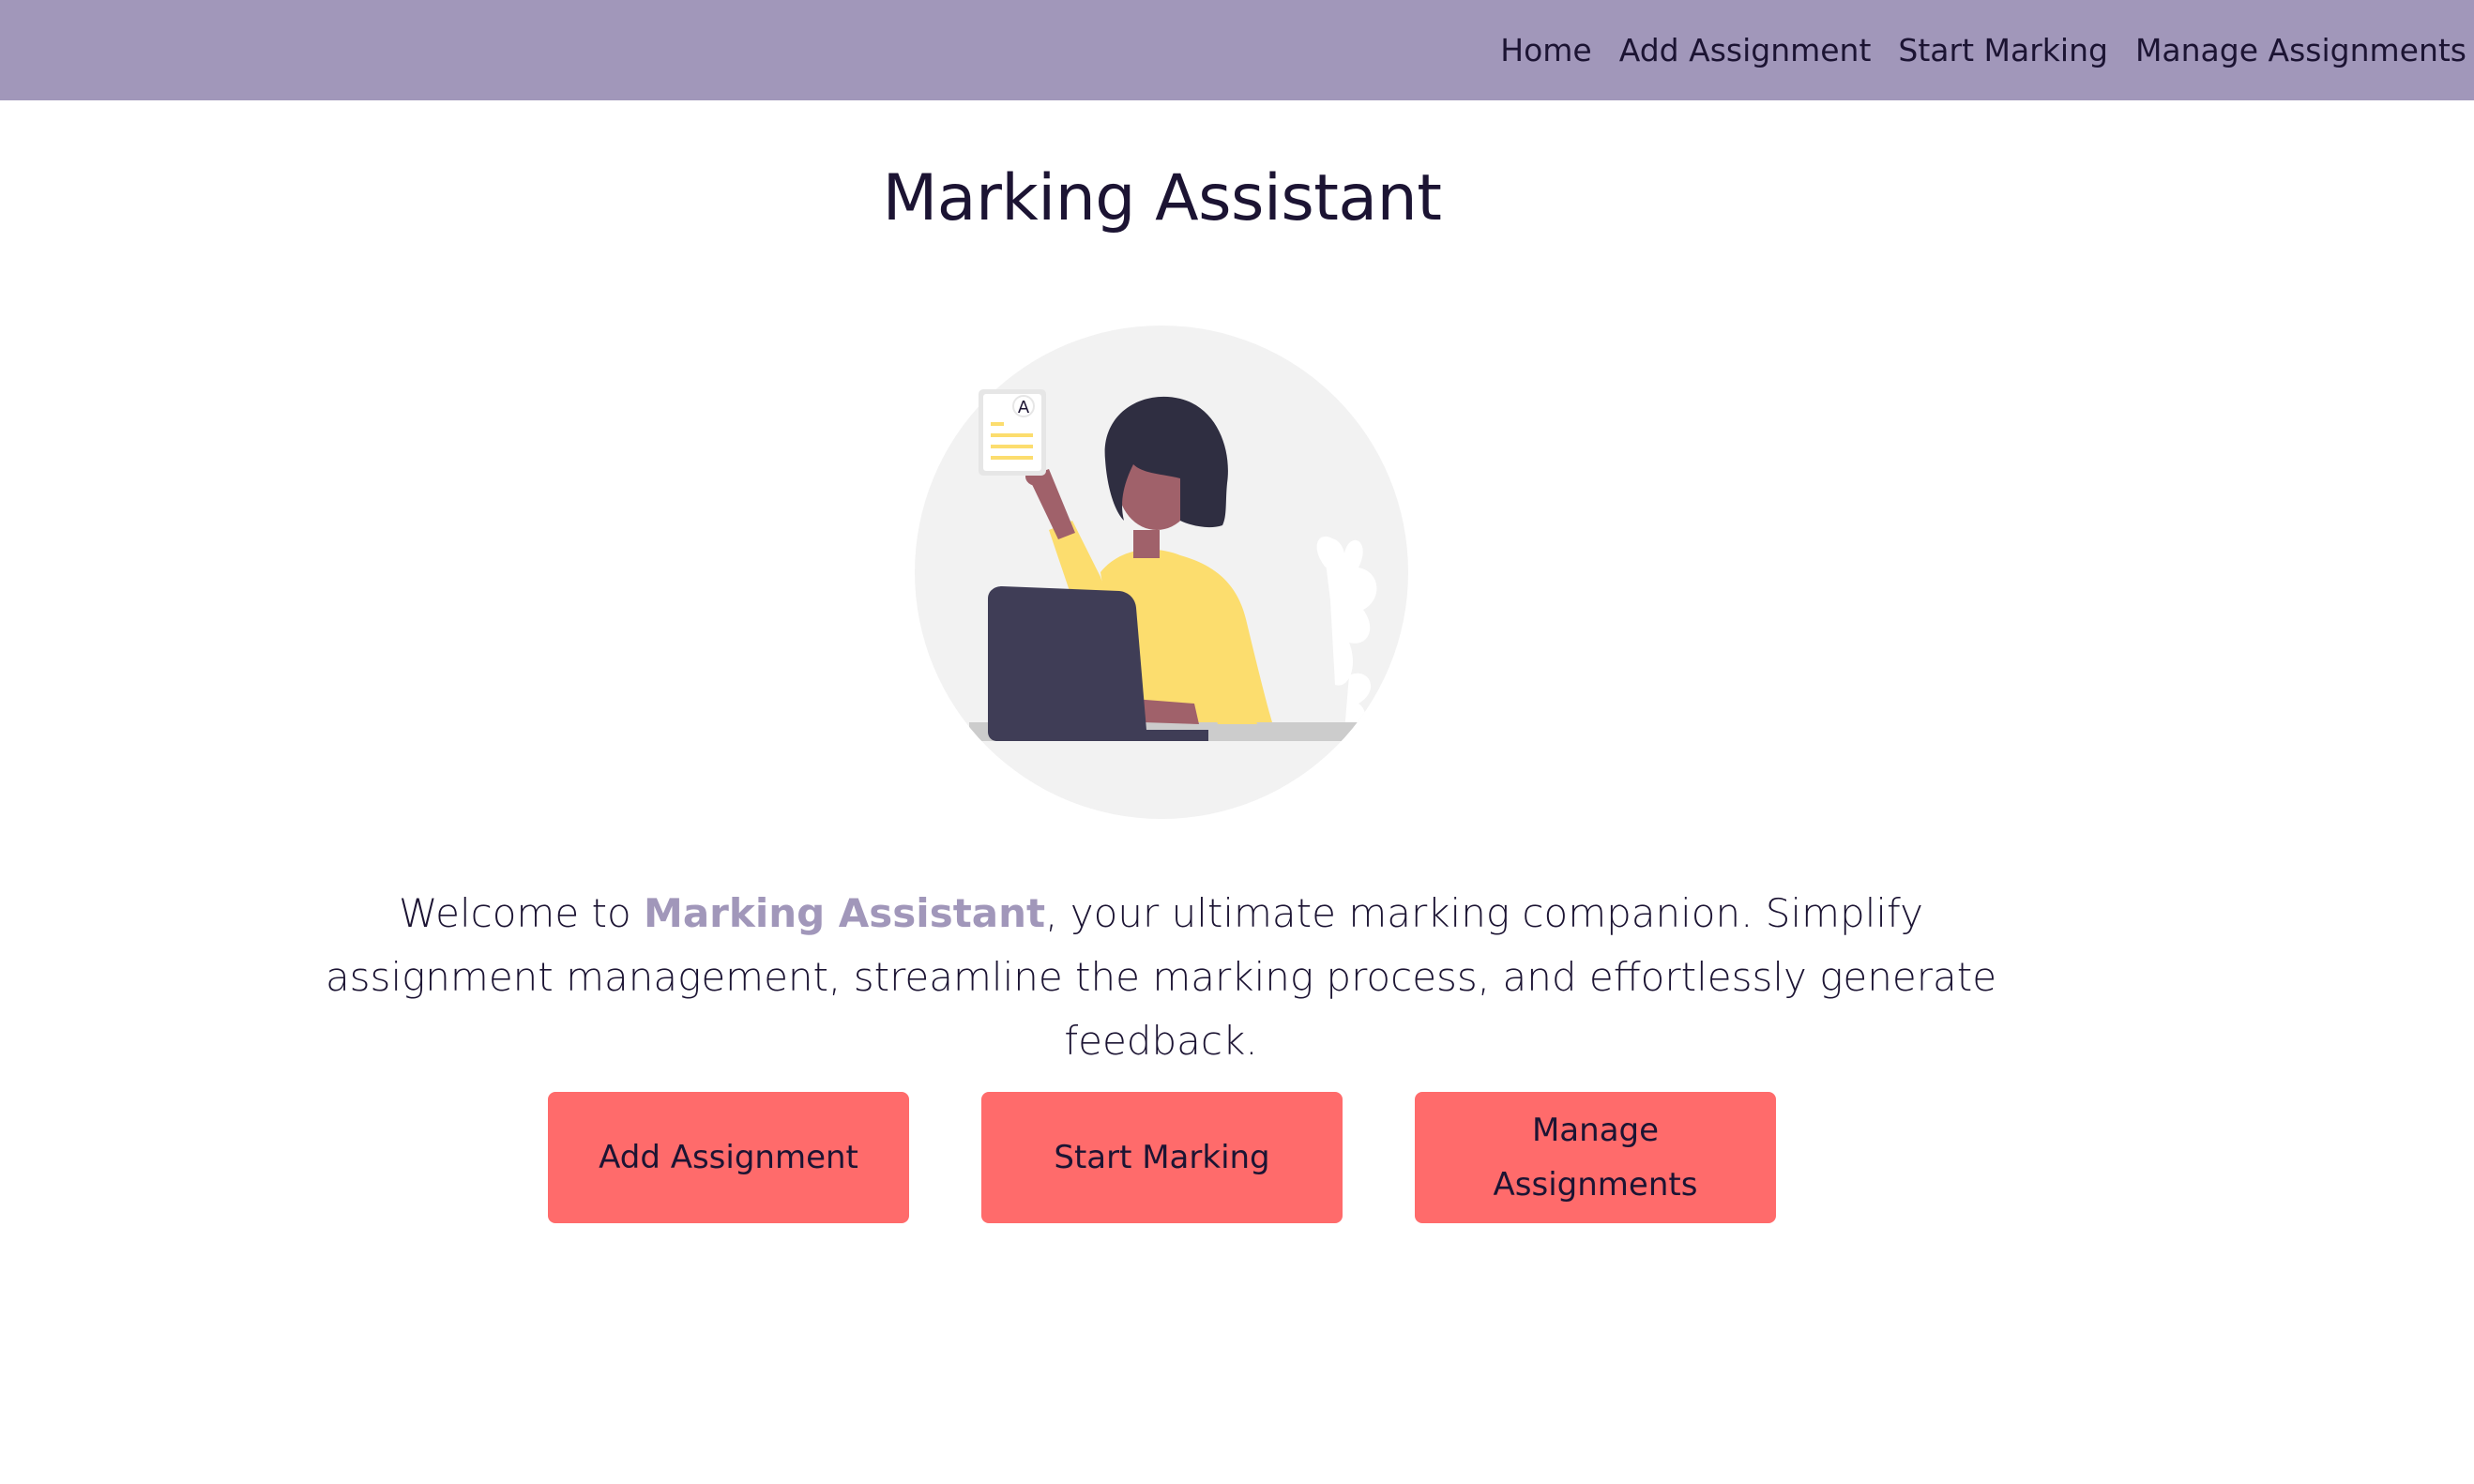 The image size is (2474, 1484). I want to click on person-marking-assignment-illustration-icon: A, so click(1161, 572).